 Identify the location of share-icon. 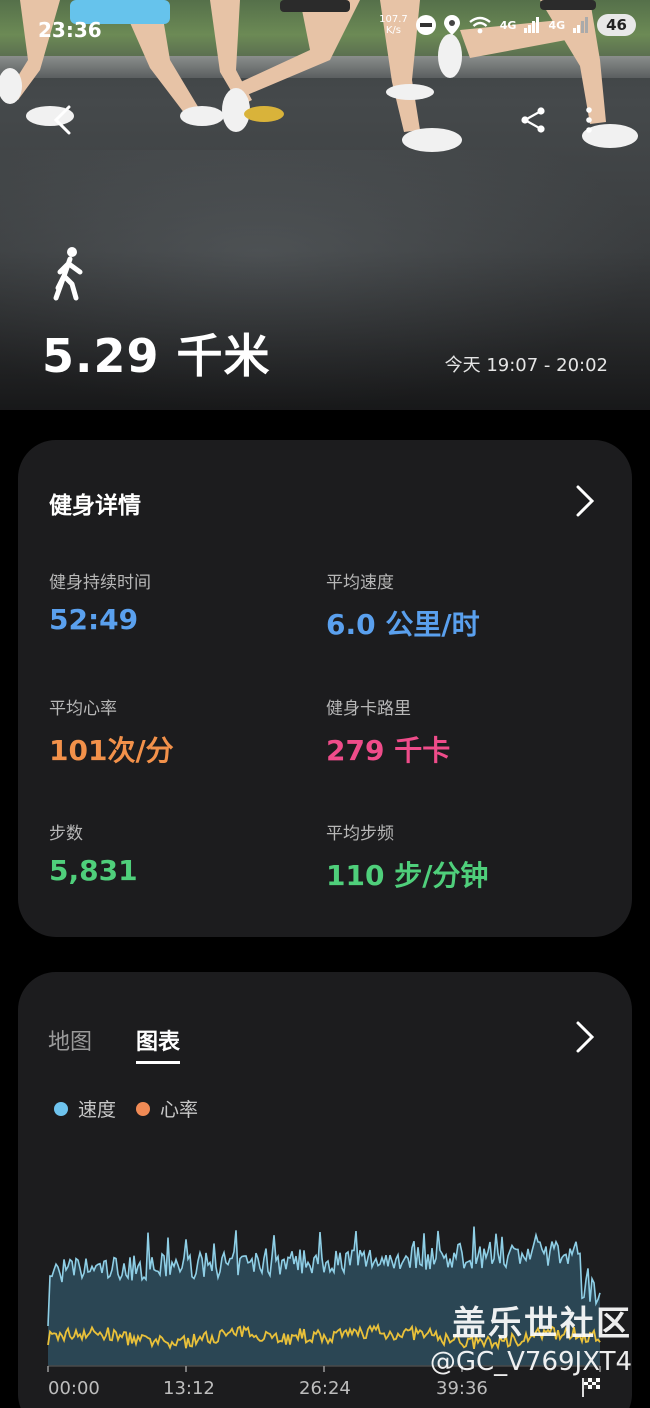
(533, 120).